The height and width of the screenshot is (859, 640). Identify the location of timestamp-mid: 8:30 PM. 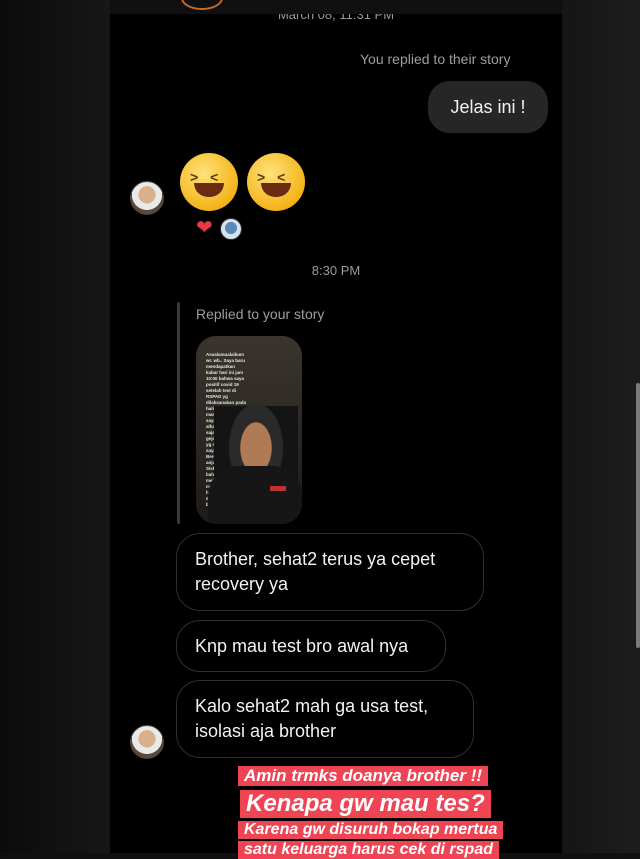
(336, 270).